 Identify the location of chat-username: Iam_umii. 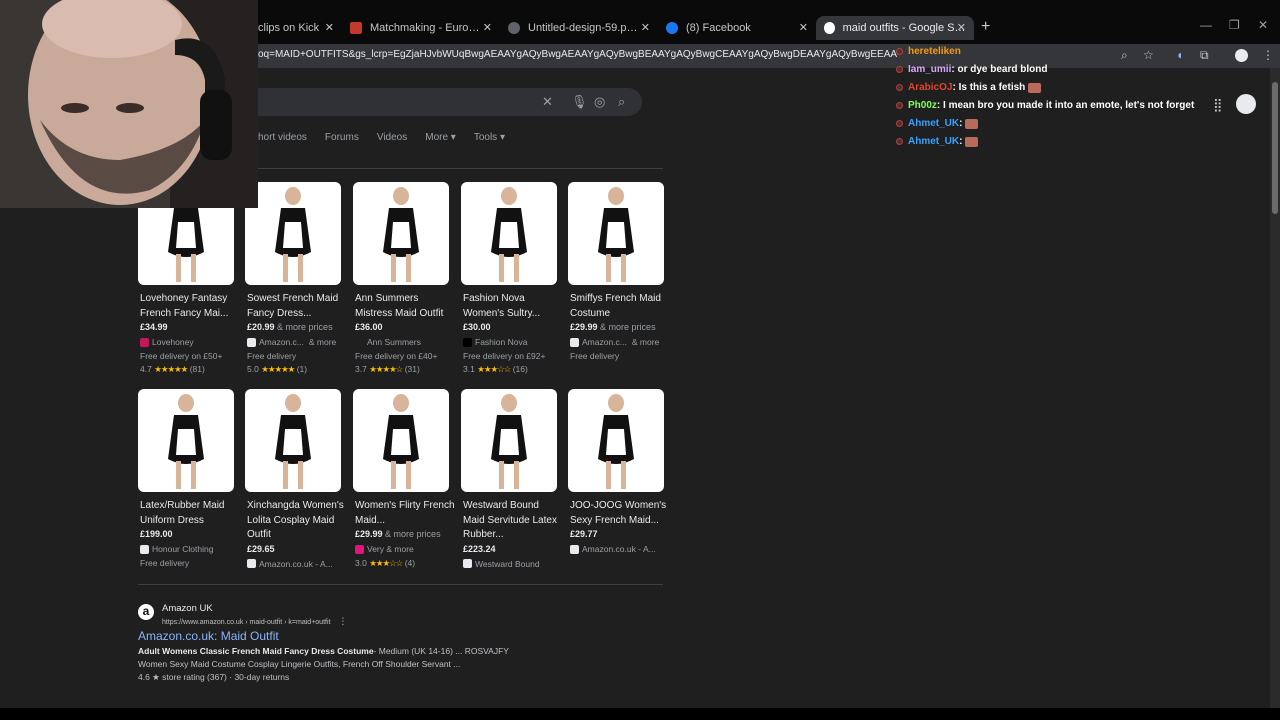
(929, 69).